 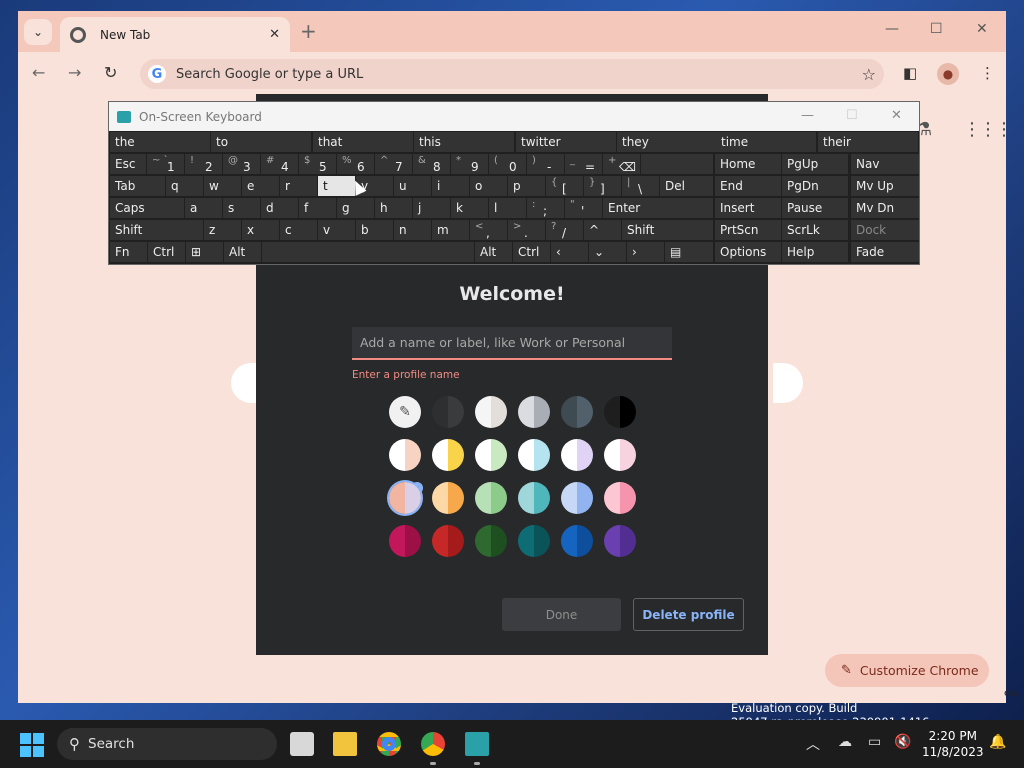 I want to click on osk-key: ~ ` 1, so click(x=165, y=164).